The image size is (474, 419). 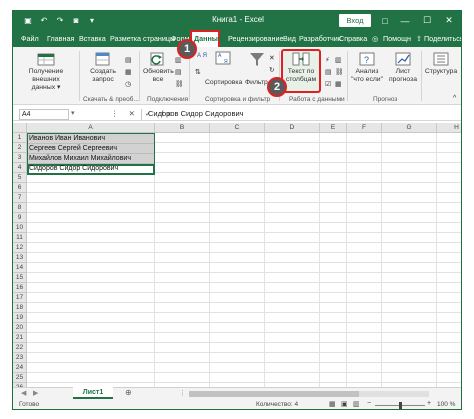 I want to click on column-header-g: G, so click(x=409, y=128).